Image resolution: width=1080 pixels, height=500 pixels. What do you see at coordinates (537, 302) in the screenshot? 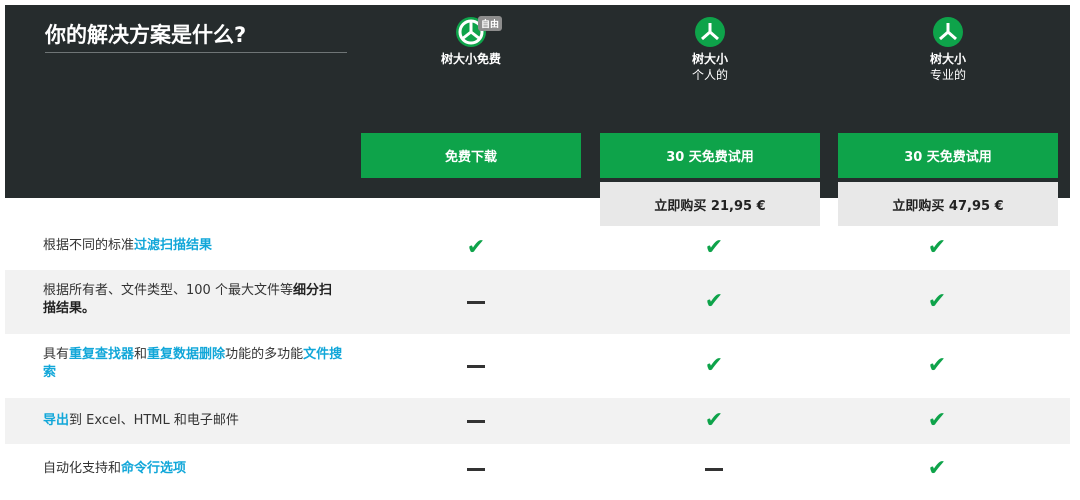
I see `feature-row: 根据所有者、文件类型、100 个最大文件等细分扫描结果。 ✔ ✔` at bounding box center [537, 302].